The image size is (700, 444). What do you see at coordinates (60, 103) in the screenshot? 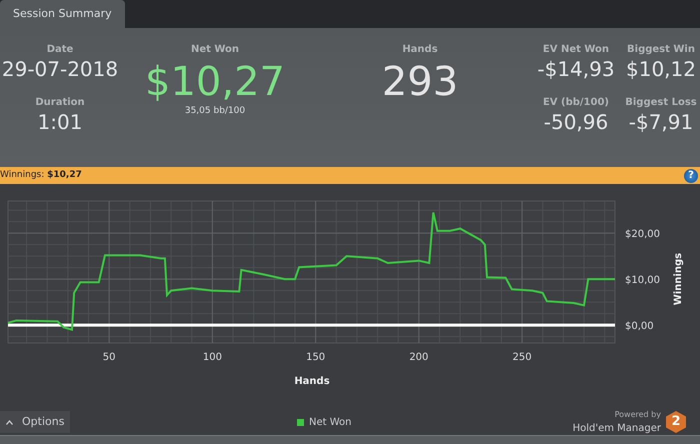
I see `stat-label: Duration` at bounding box center [60, 103].